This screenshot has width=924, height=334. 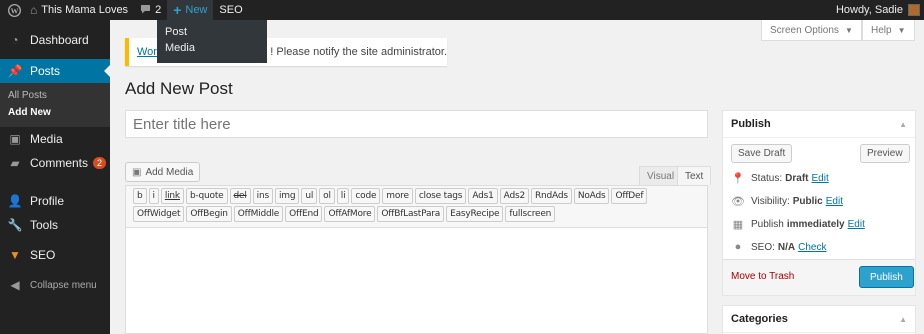 I want to click on screen-options-button: Screen Options ▼, so click(x=811, y=30).